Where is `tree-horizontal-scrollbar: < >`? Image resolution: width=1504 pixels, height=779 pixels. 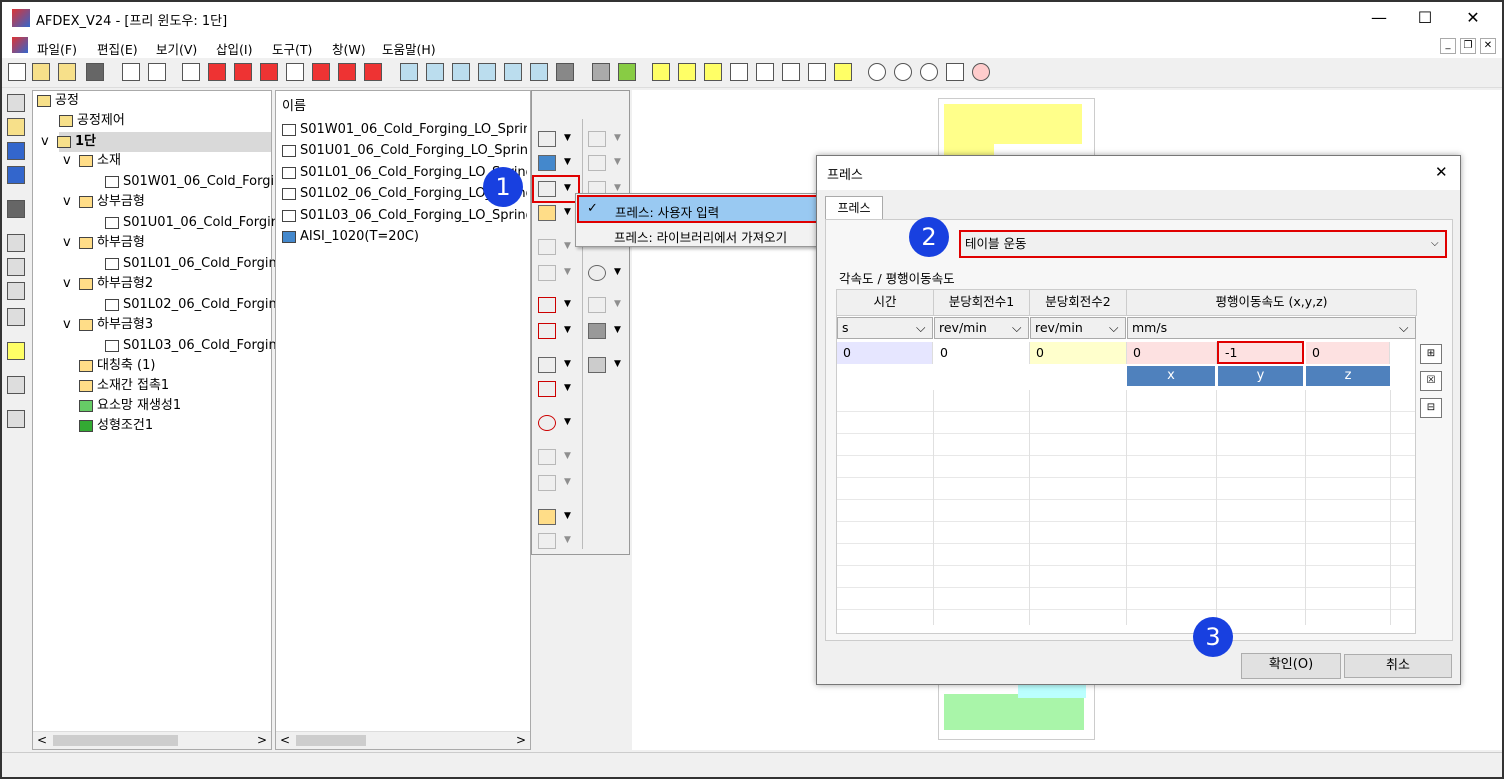 tree-horizontal-scrollbar: < > is located at coordinates (152, 740).